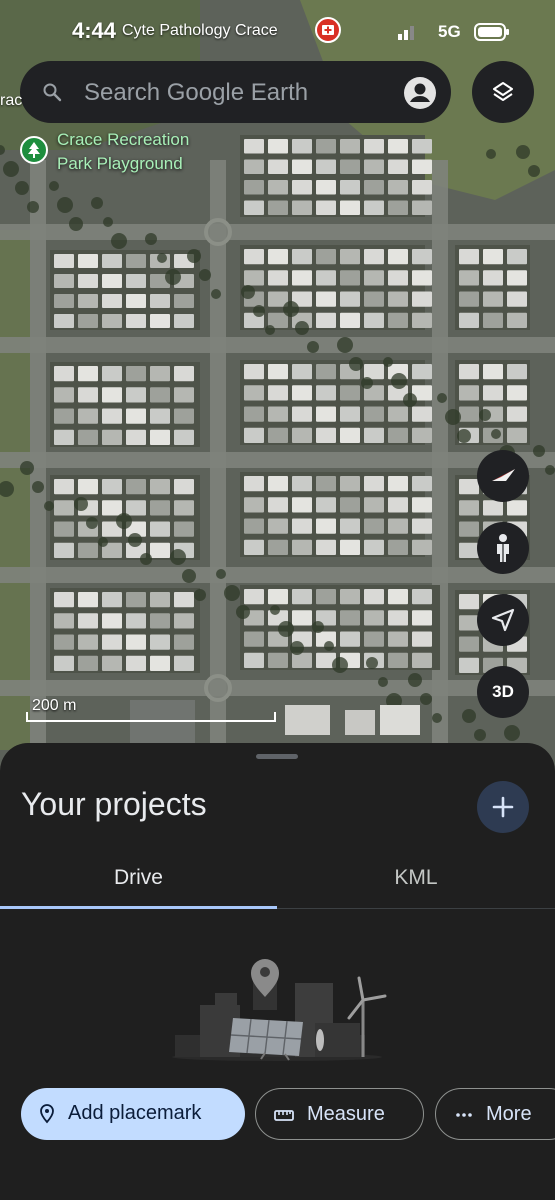  I want to click on ruler-icon, so click(284, 1115).